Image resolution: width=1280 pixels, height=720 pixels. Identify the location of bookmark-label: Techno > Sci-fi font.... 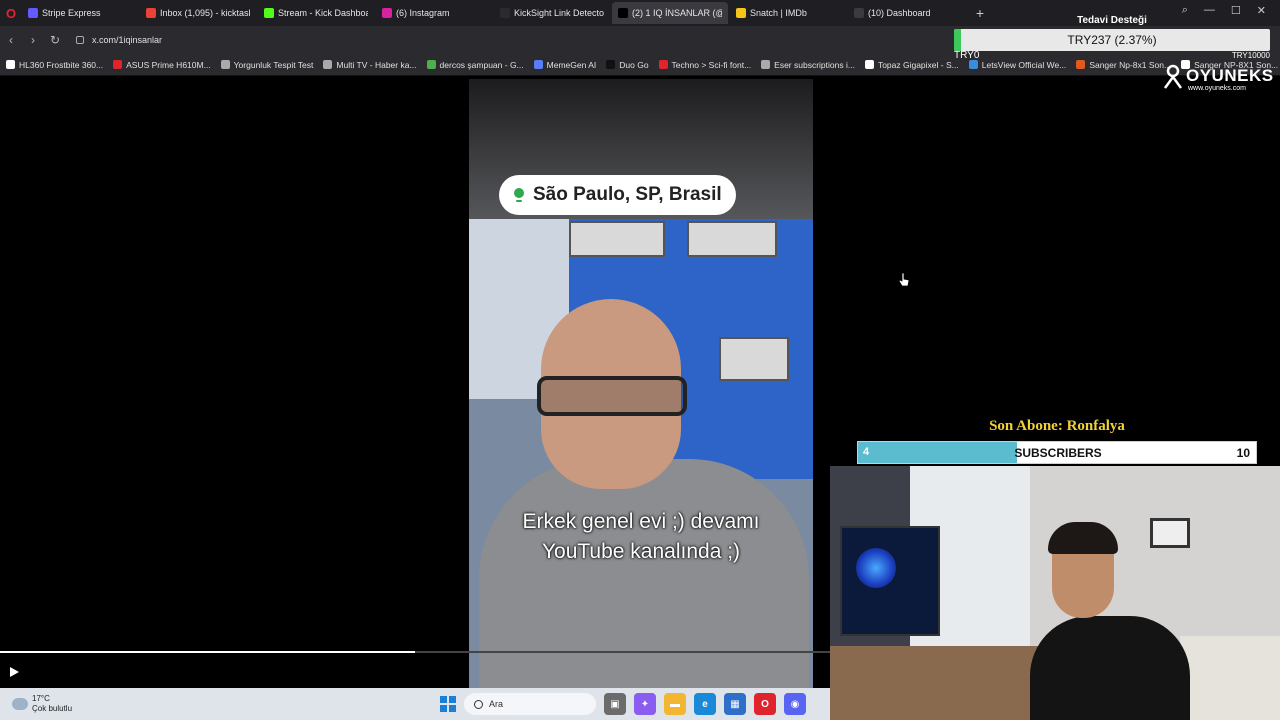
(711, 64).